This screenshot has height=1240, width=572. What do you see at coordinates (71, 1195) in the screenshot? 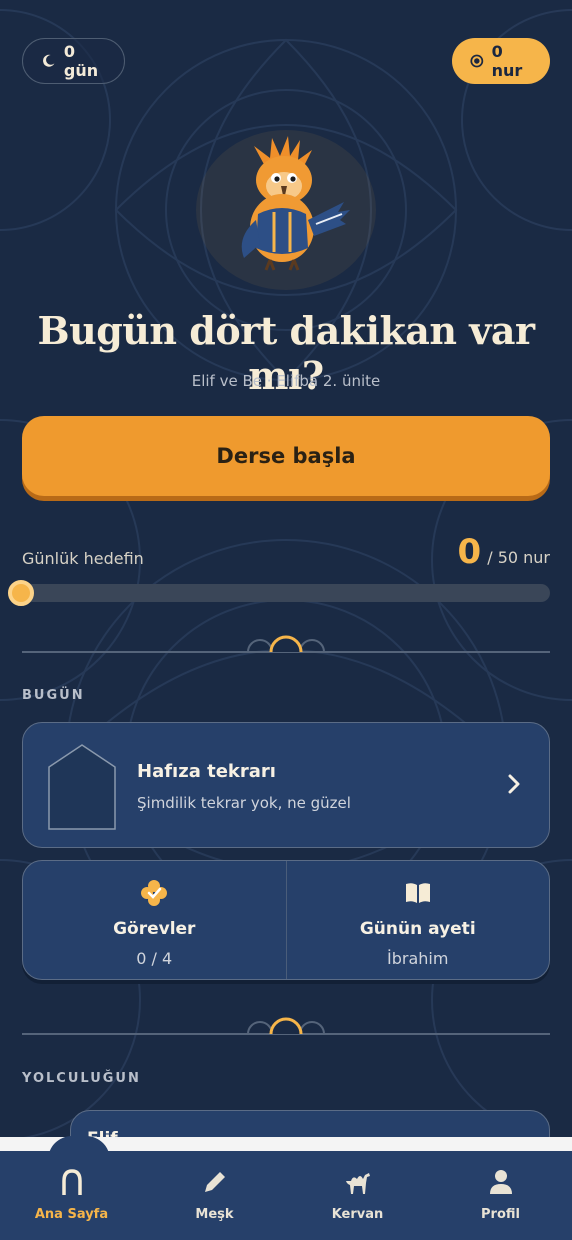
I see `tab-home: Ana Sayfa` at bounding box center [71, 1195].